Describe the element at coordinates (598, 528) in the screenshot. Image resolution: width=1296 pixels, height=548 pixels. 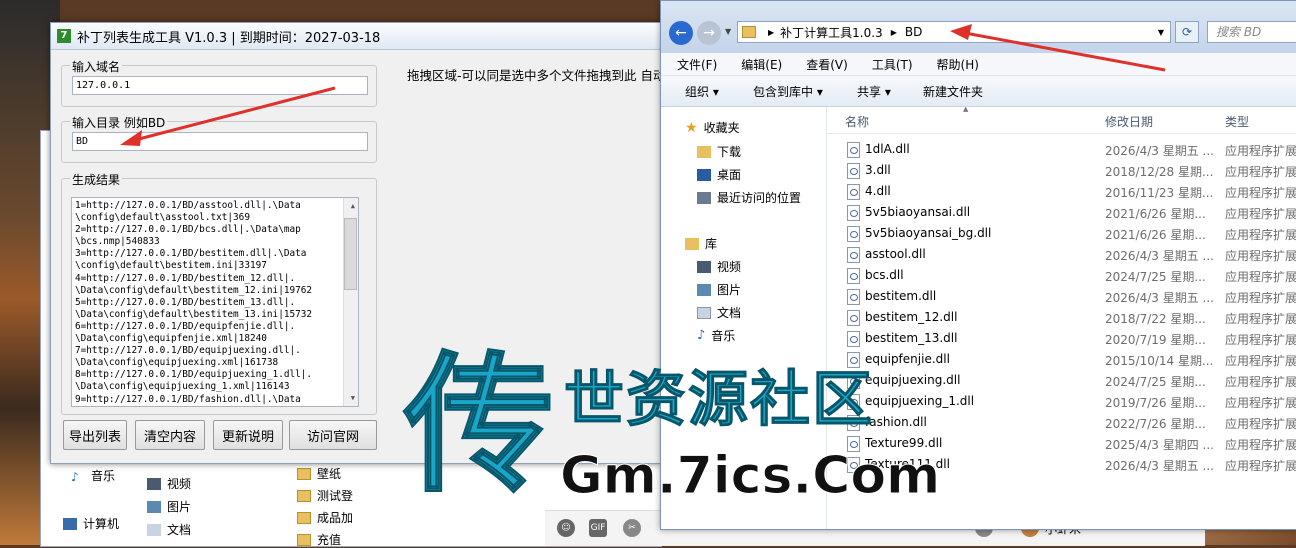
I see `gif-button: GIF` at that location.